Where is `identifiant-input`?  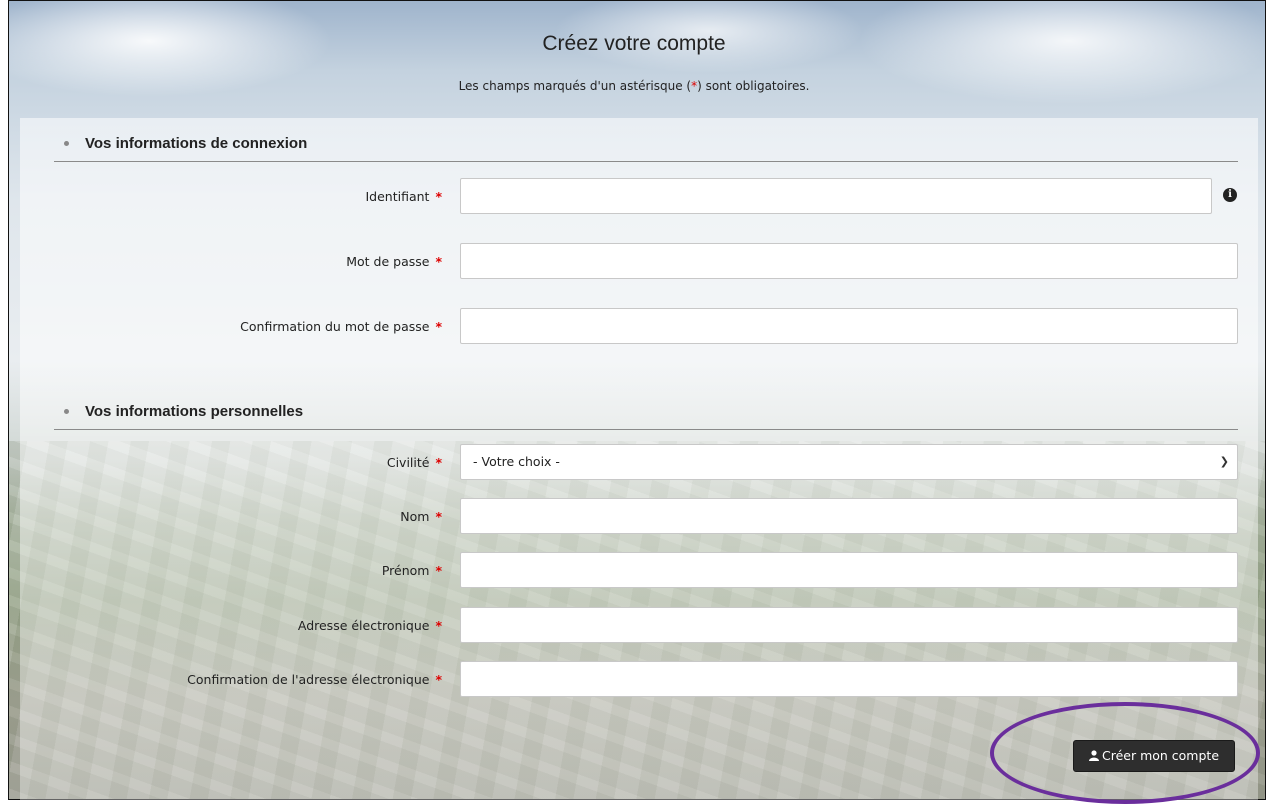
identifiant-input is located at coordinates (836, 196).